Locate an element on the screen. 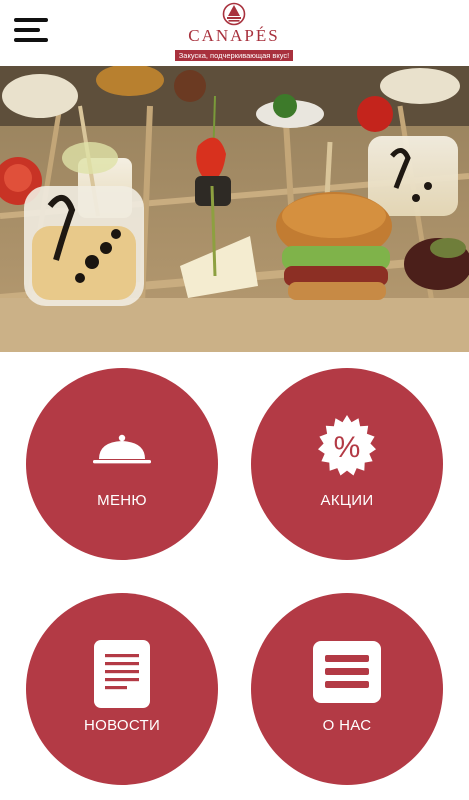 The width and height of the screenshot is (469, 800). brand-logo: CANAPÉS Закуска, подчеркивающая вкус! is located at coordinates (234, 33).